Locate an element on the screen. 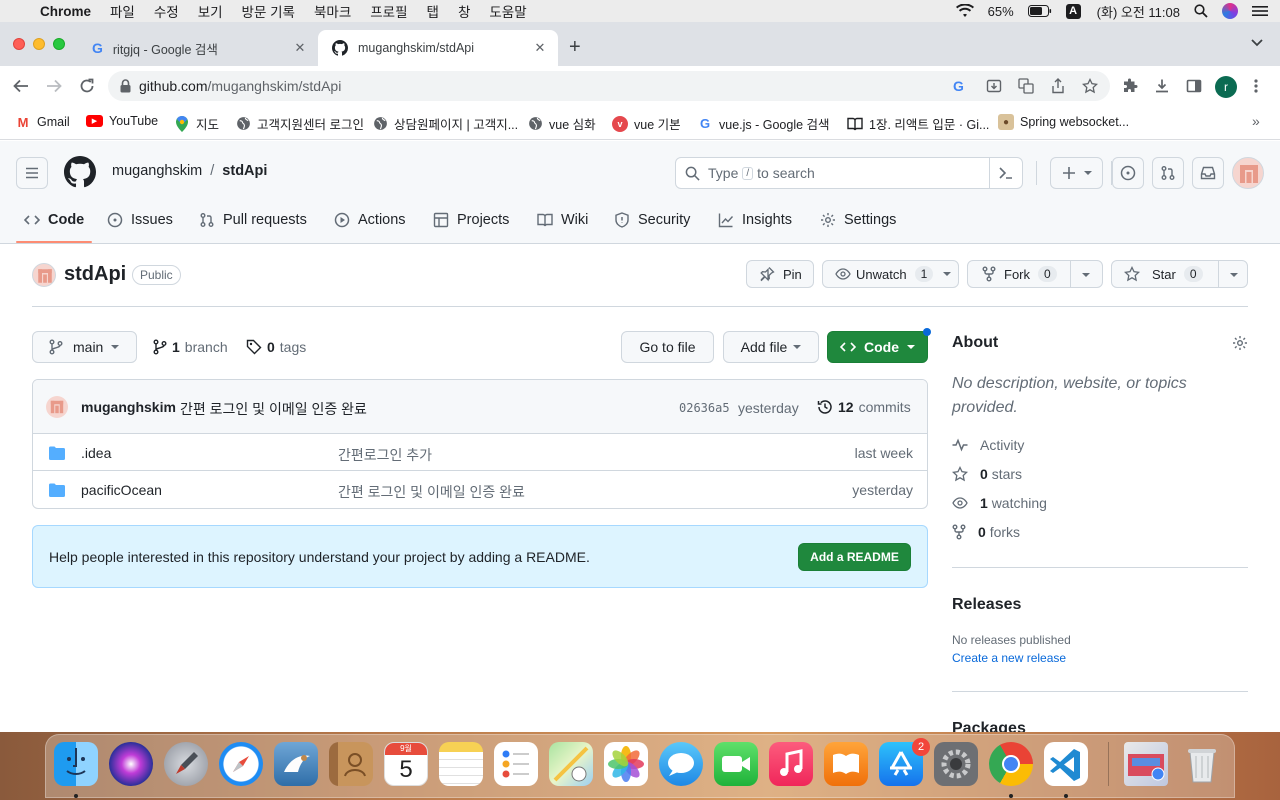 The height and width of the screenshot is (800, 1280). bookmark-vue-advanced: vue 심화 is located at coordinates (561, 123).